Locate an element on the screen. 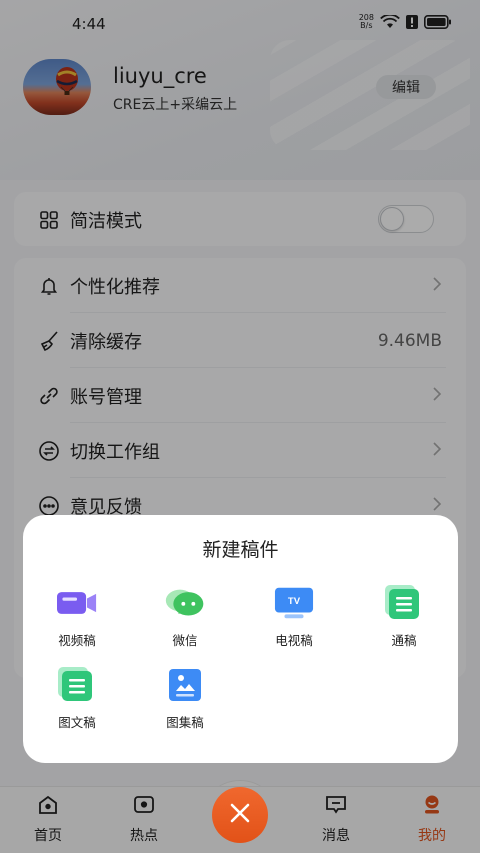 The height and width of the screenshot is (853, 480). wechat-icon is located at coordinates (185, 603).